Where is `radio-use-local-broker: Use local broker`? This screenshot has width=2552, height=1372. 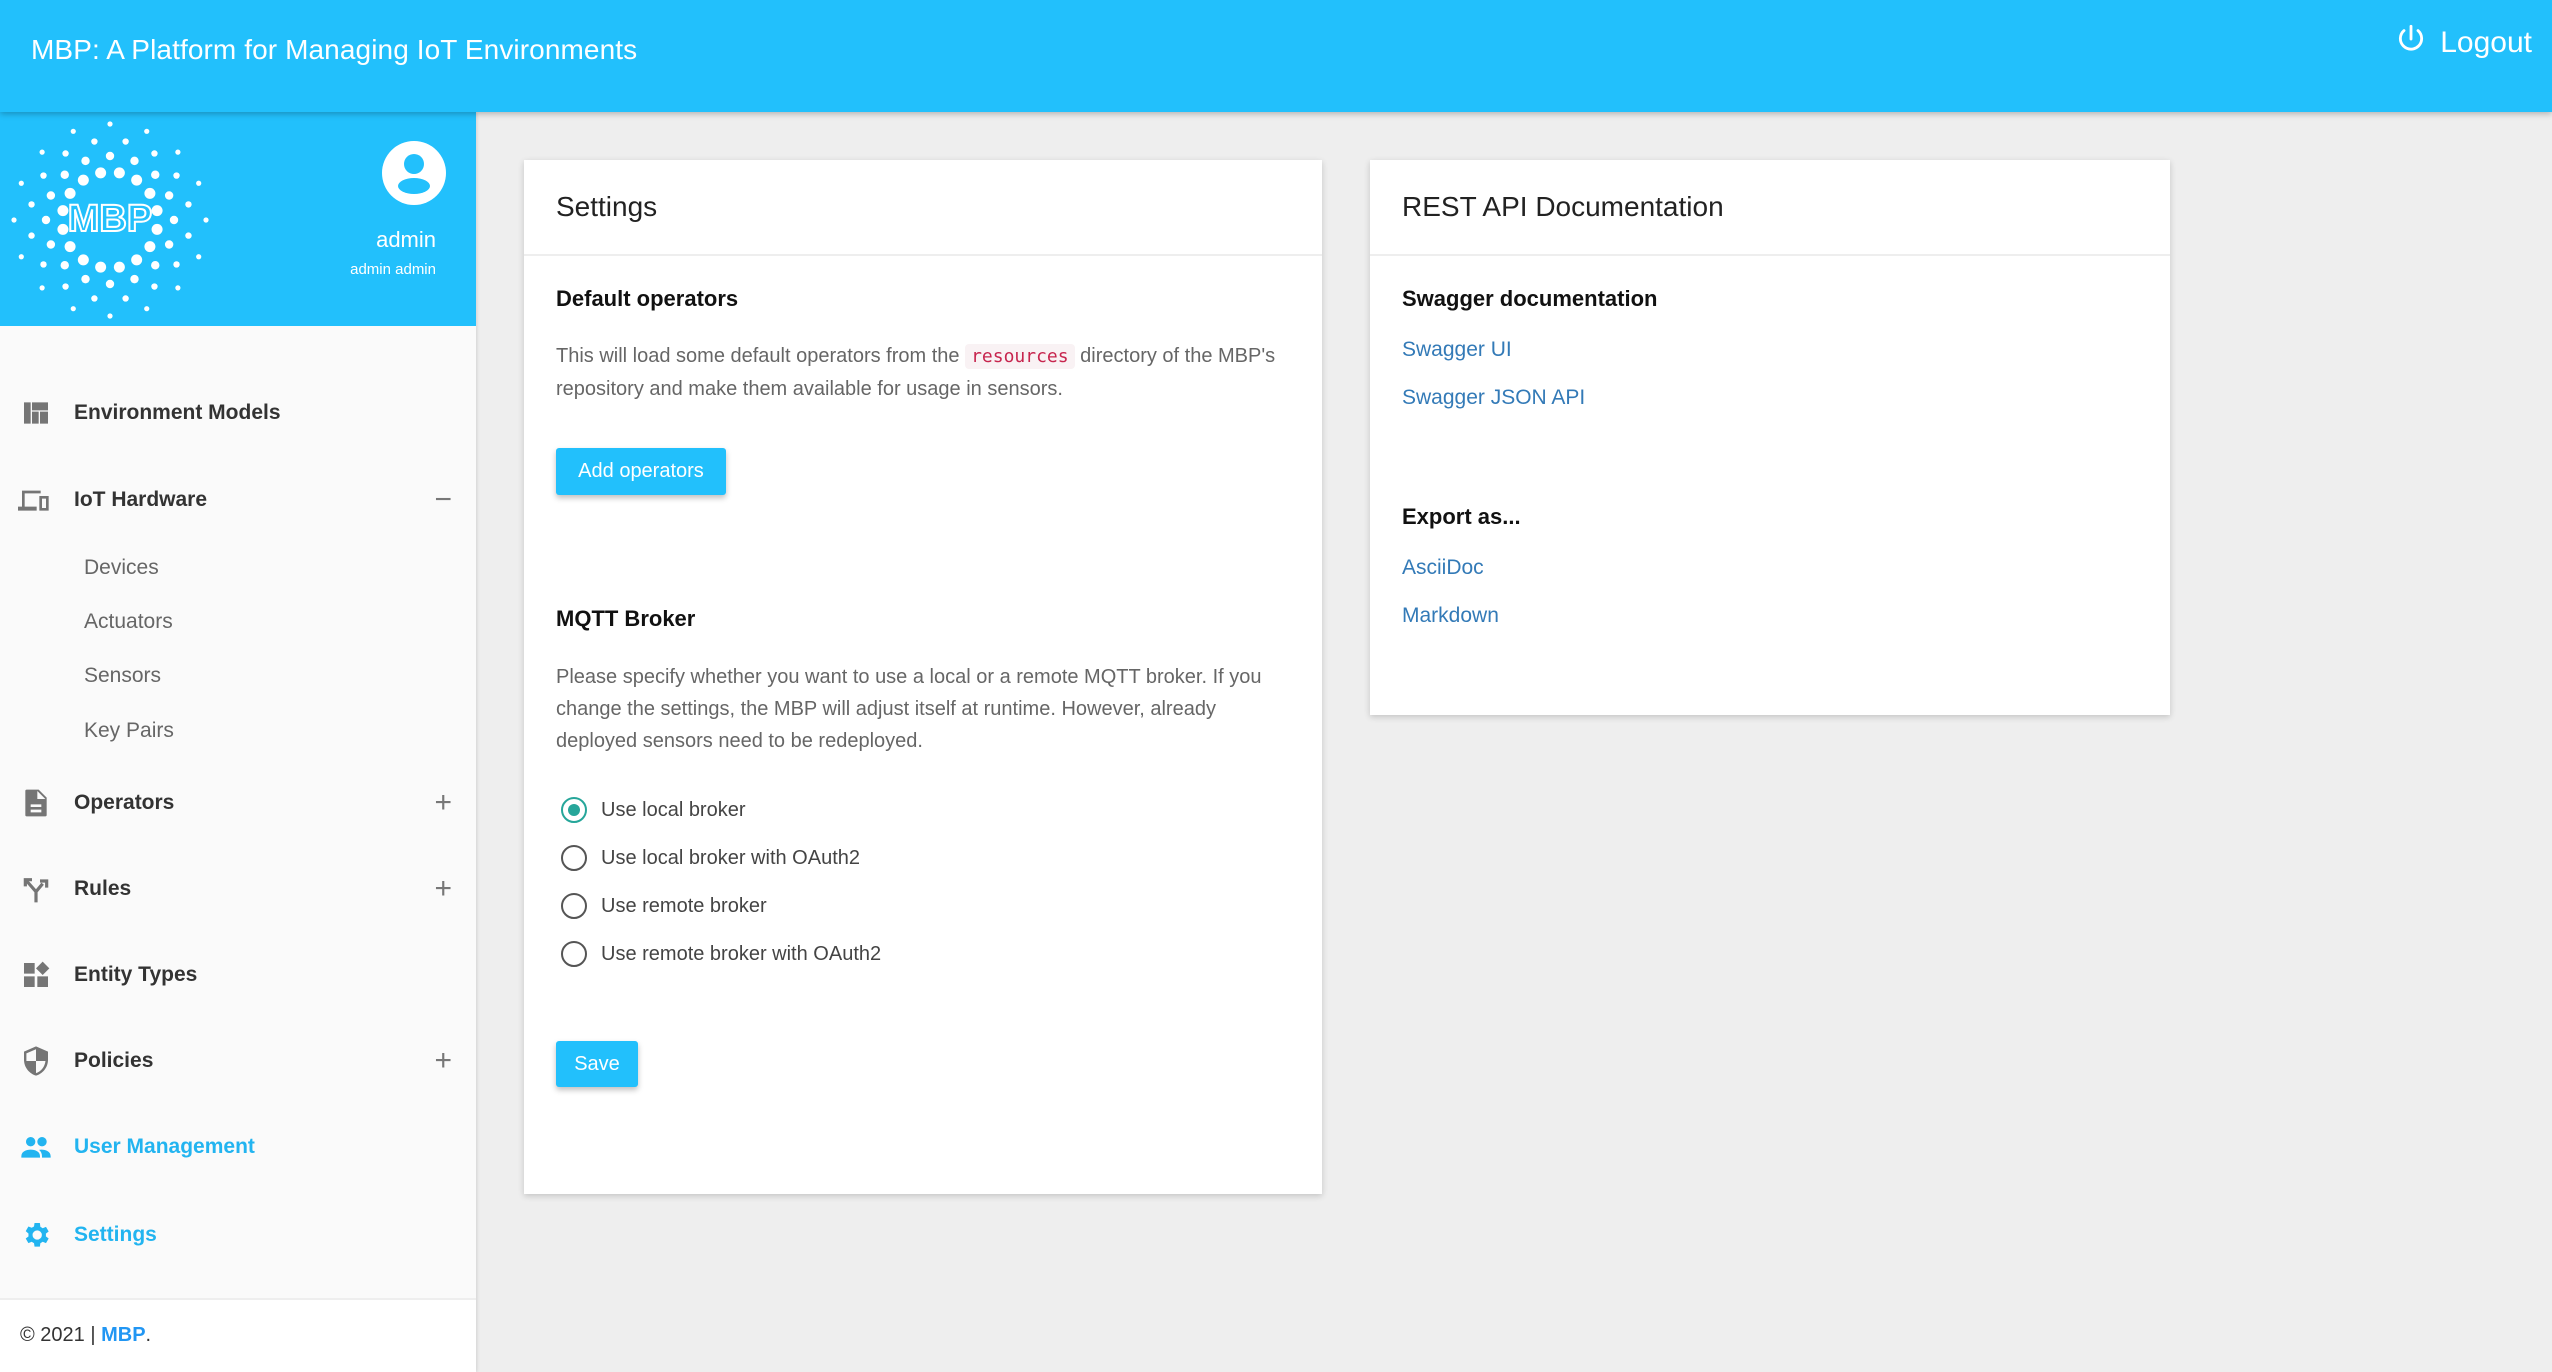
radio-use-local-broker: Use local broker is located at coordinates (653, 810).